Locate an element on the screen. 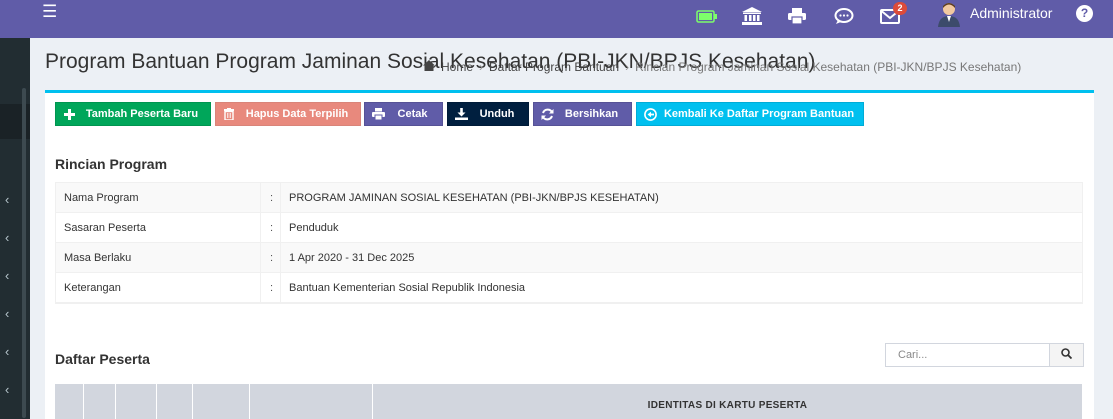 This screenshot has height=419, width=1113. battery-icon is located at coordinates (707, 16).